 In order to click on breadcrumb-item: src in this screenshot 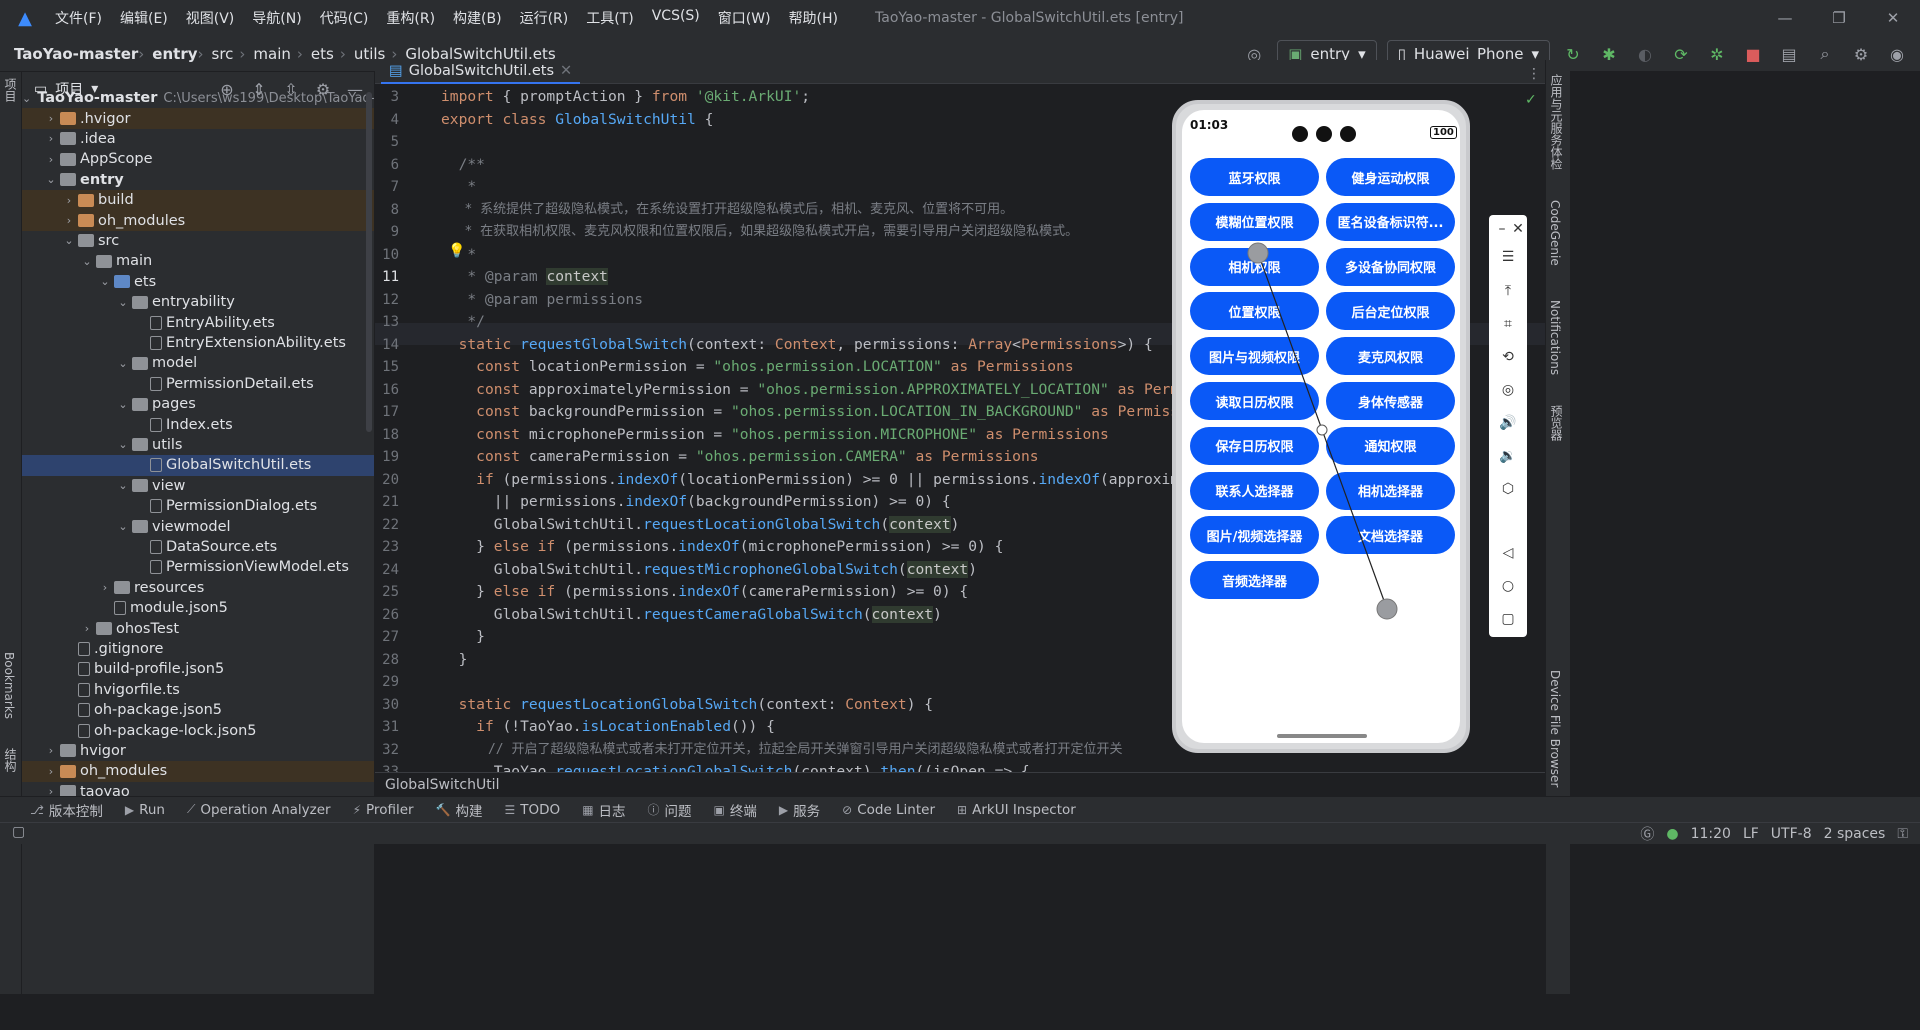, I will do `click(223, 54)`.